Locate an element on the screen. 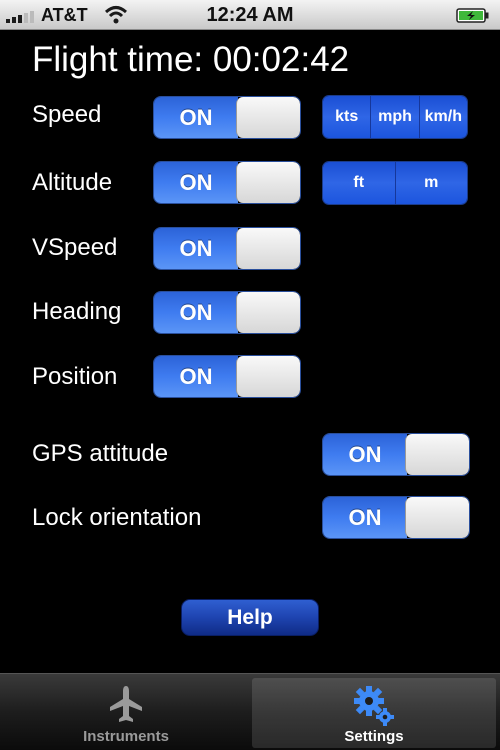 The width and height of the screenshot is (500, 750). gears-icon is located at coordinates (374, 708).